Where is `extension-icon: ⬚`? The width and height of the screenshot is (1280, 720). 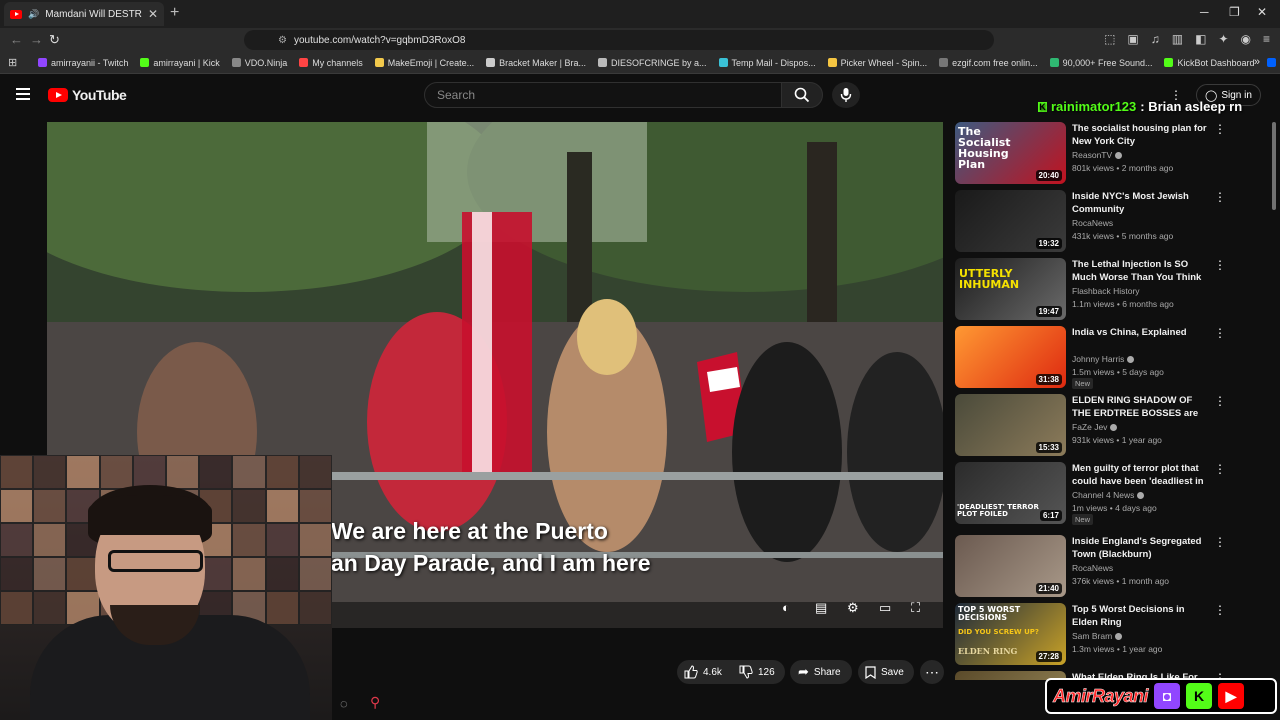
extension-icon: ⬚ is located at coordinates (1109, 39).